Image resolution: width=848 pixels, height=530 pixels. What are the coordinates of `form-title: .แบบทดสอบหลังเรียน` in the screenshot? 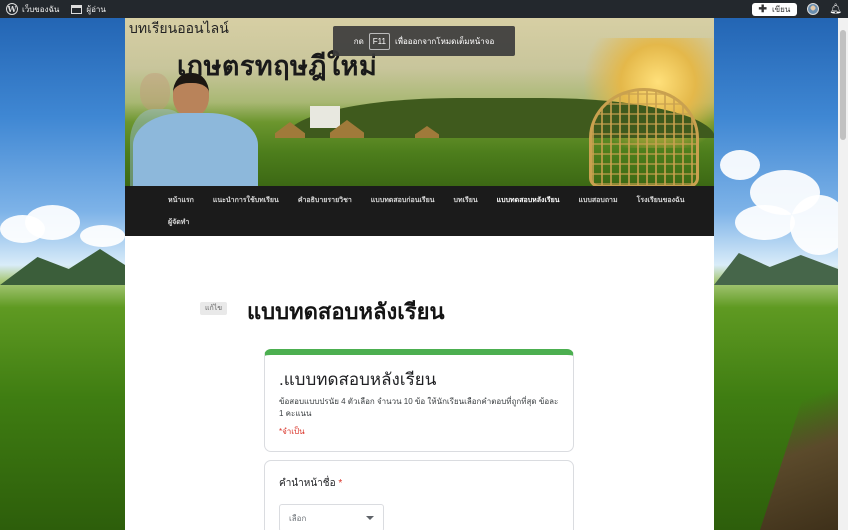 It's located at (358, 379).